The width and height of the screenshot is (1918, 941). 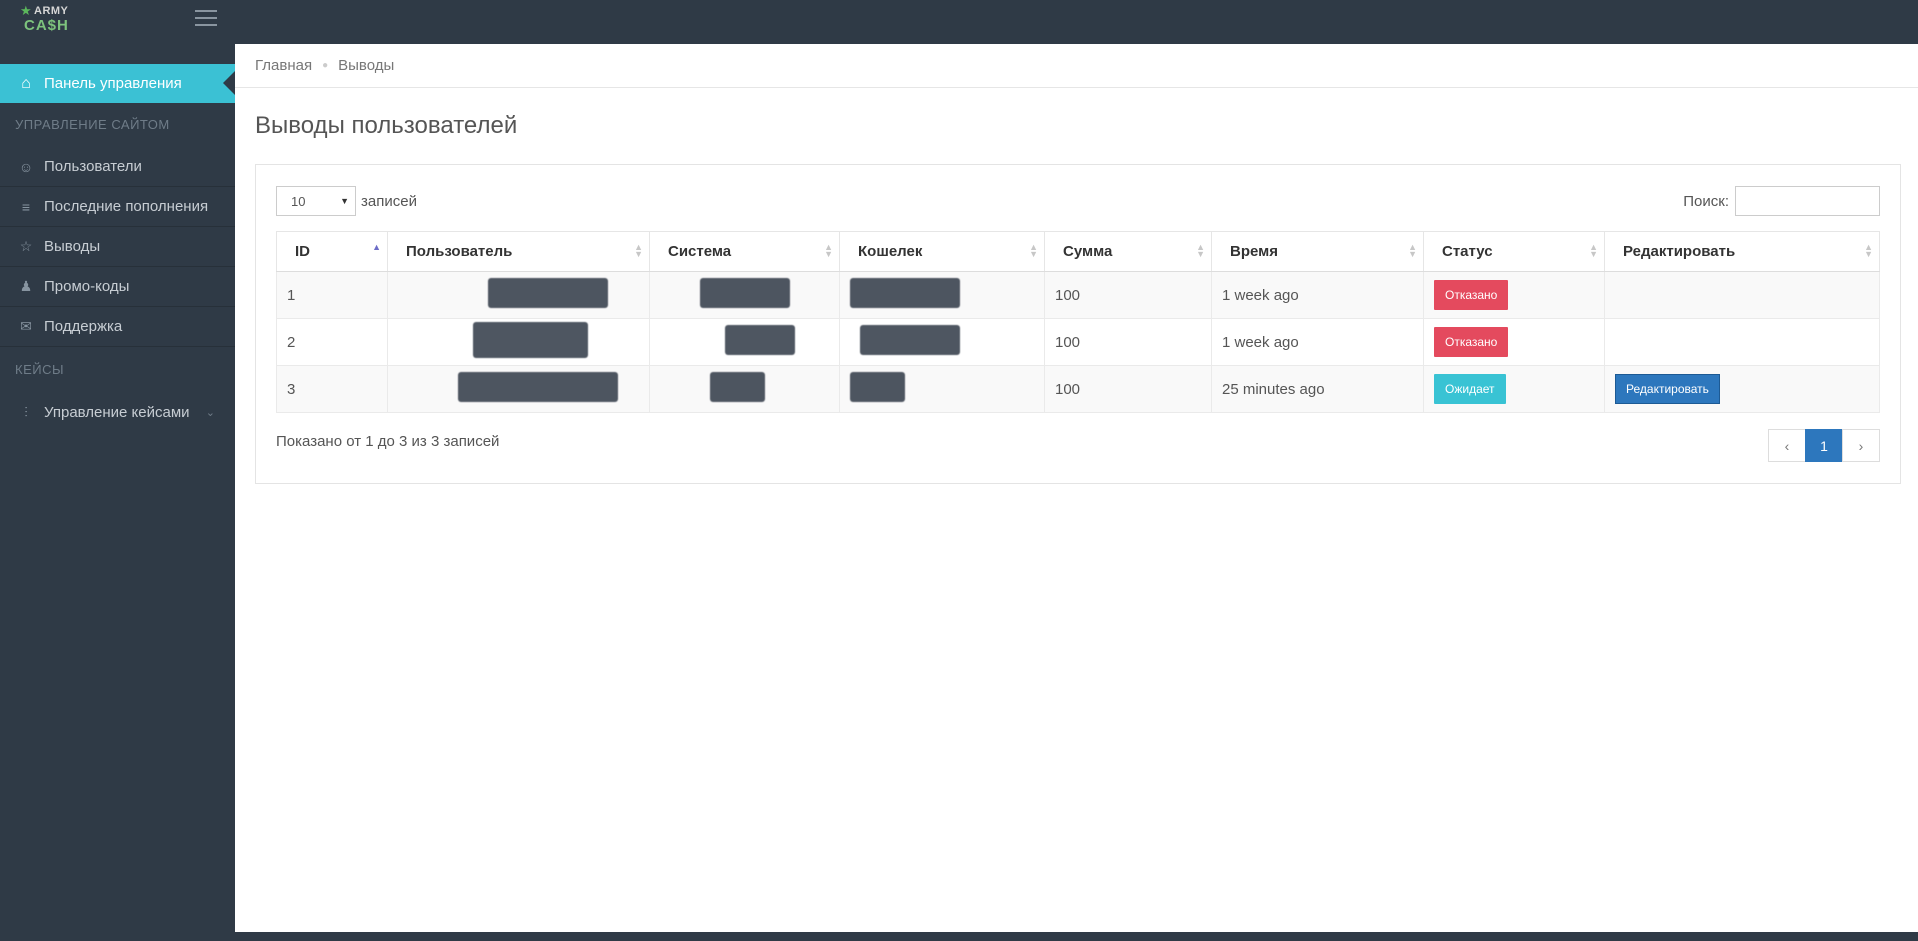 What do you see at coordinates (26, 326) in the screenshot?
I see `envelope-icon: ✉` at bounding box center [26, 326].